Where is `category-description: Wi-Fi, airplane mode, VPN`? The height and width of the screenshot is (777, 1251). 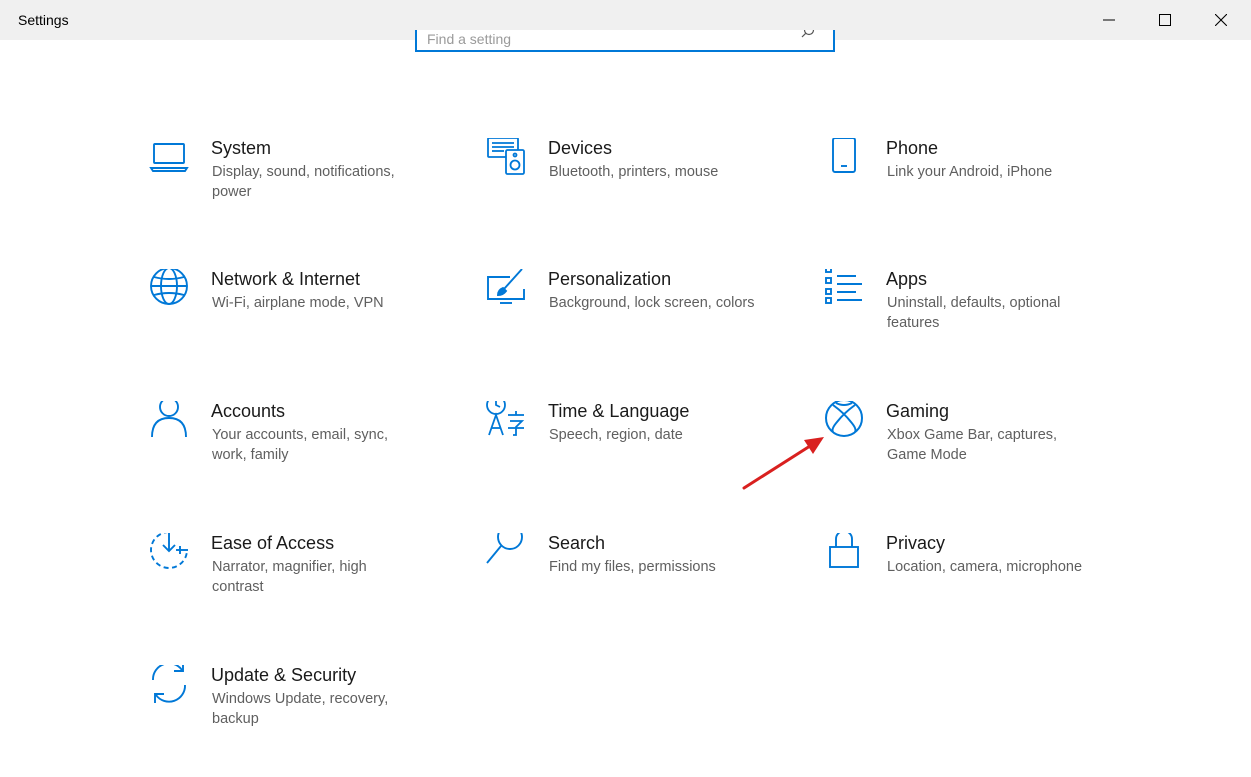 category-description: Wi-Fi, airplane mode, VPN is located at coordinates (298, 303).